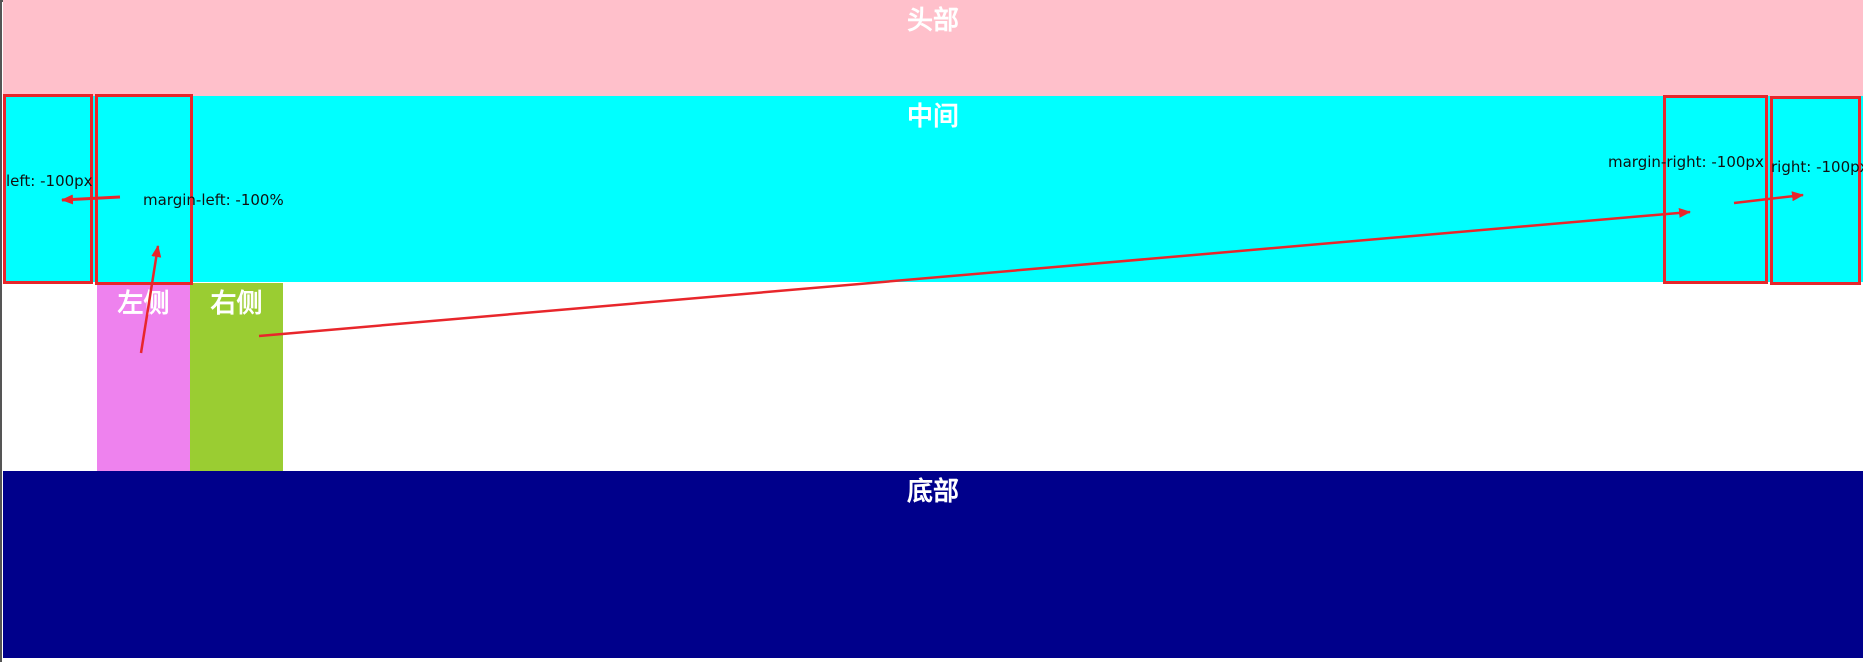  Describe the element at coordinates (932, 492) in the screenshot. I see `footer-label: 底部` at that location.